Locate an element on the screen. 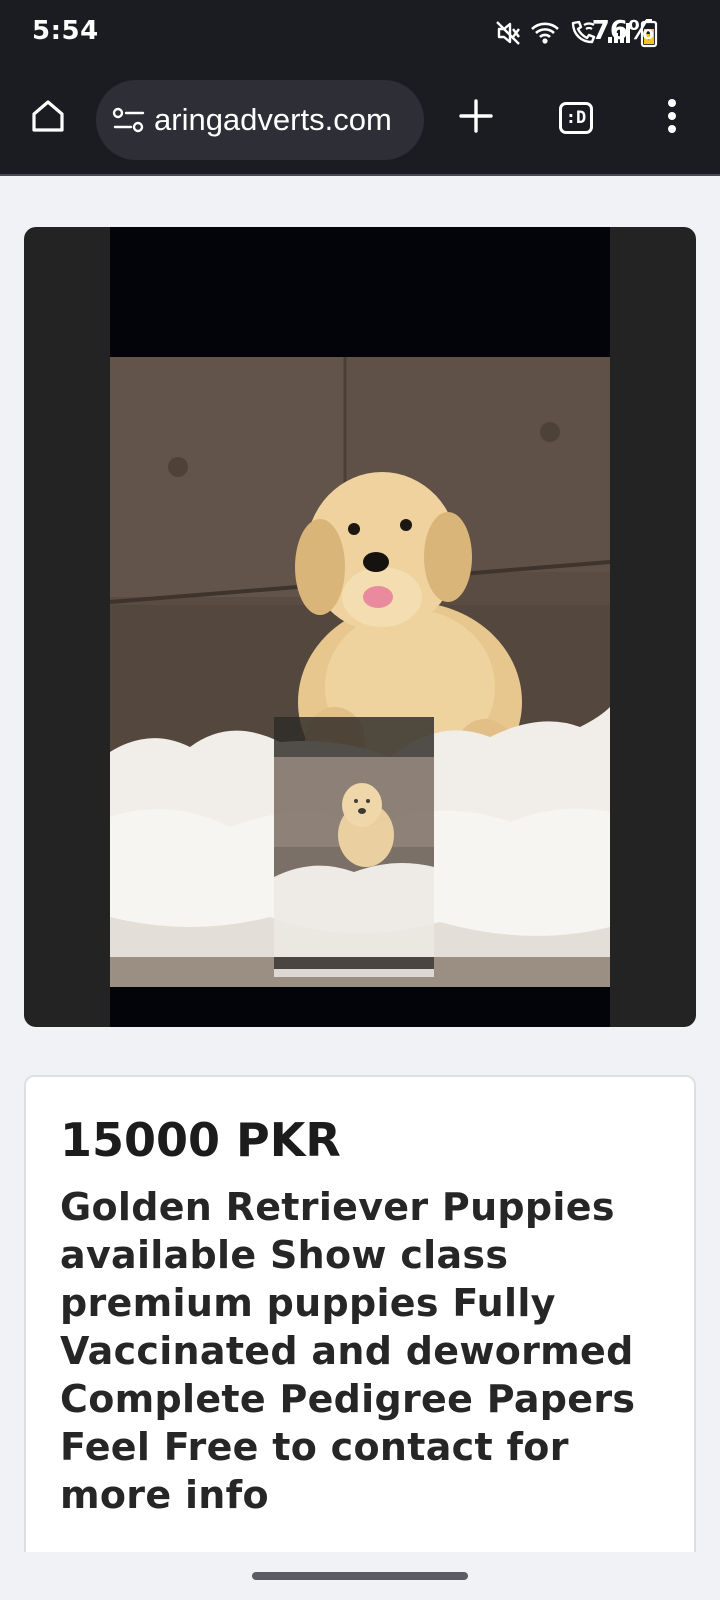 The width and height of the screenshot is (720, 1600). gesture-handle is located at coordinates (360, 1576).